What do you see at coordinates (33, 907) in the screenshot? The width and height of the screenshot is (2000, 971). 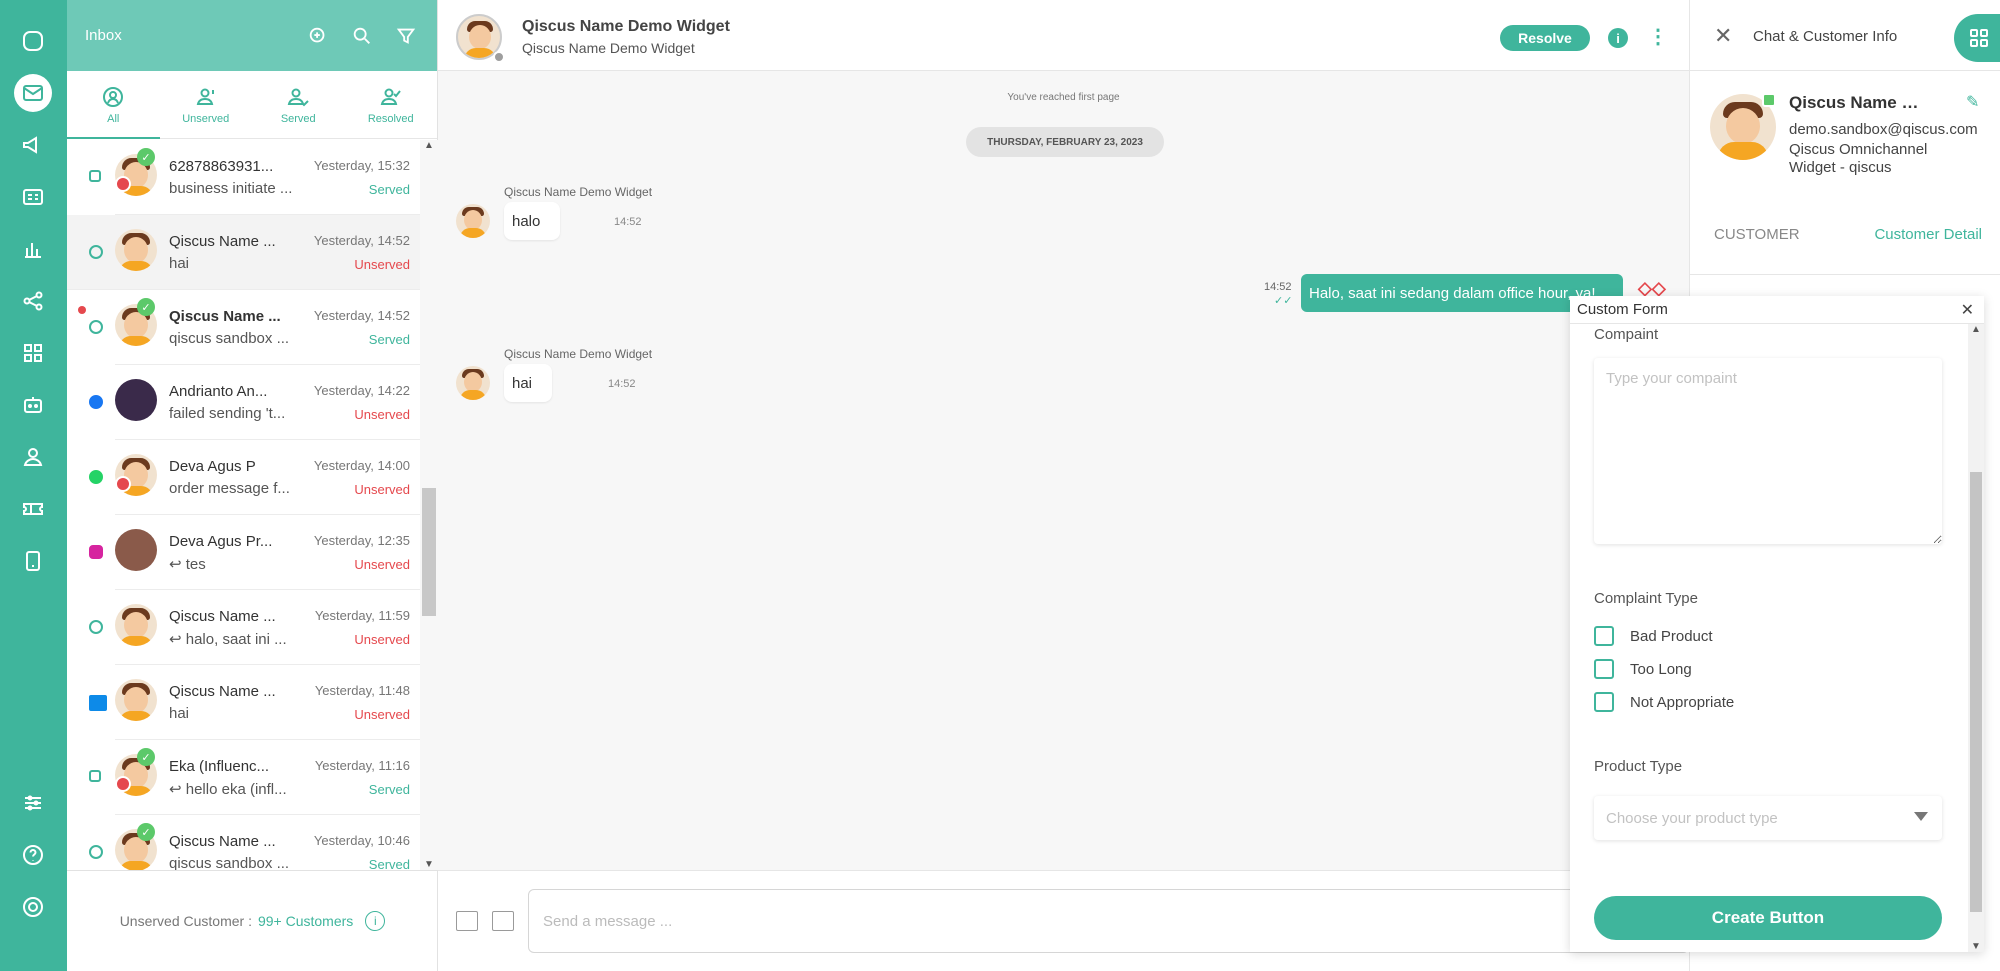 I see `power-status-icon` at bounding box center [33, 907].